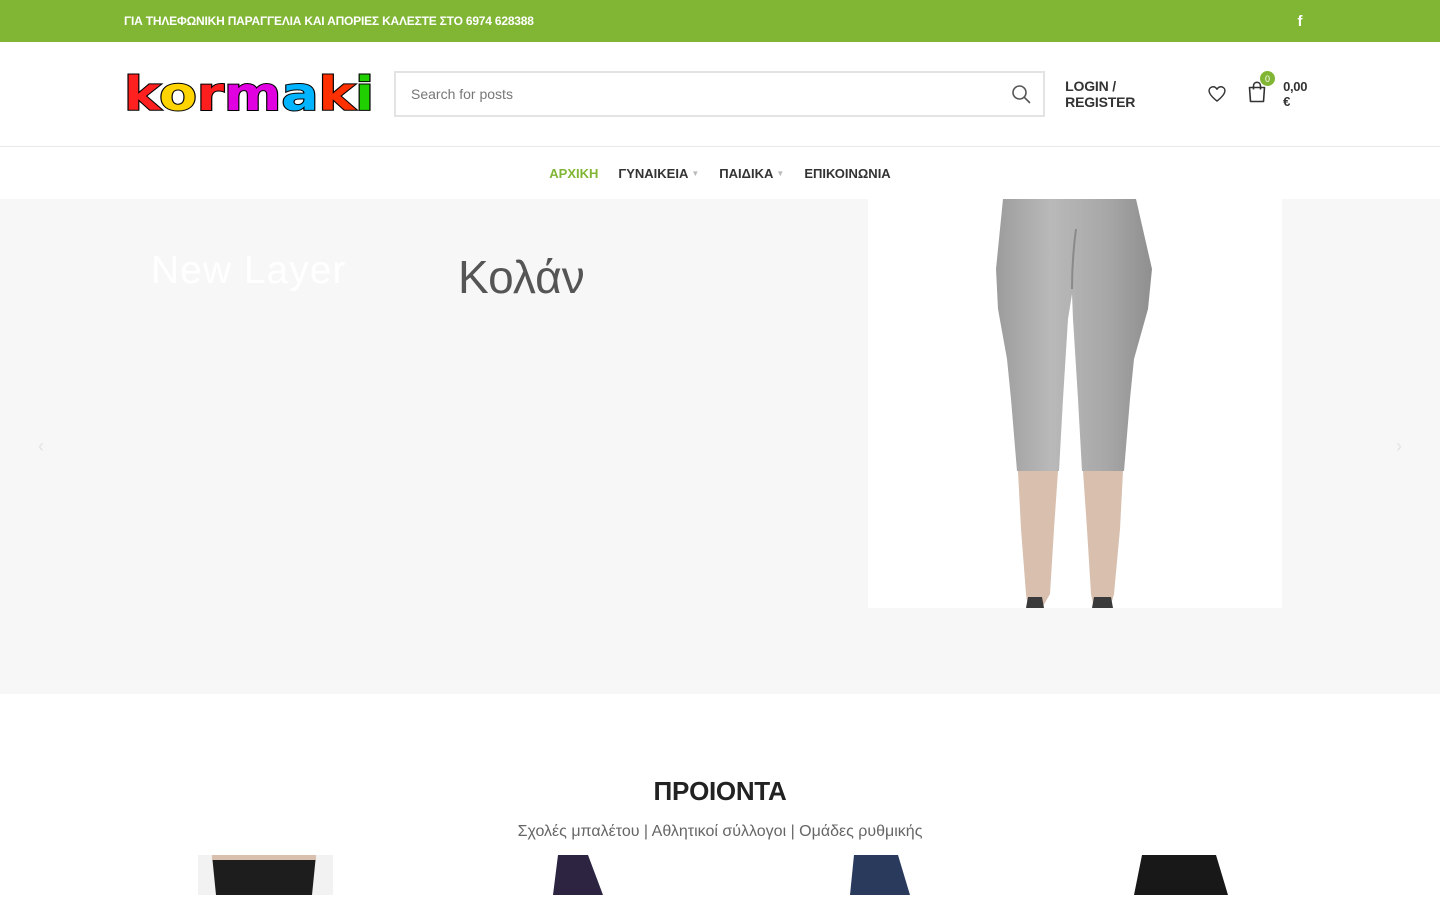  I want to click on cart-button: 0 0,00 €, so click(1281, 90).